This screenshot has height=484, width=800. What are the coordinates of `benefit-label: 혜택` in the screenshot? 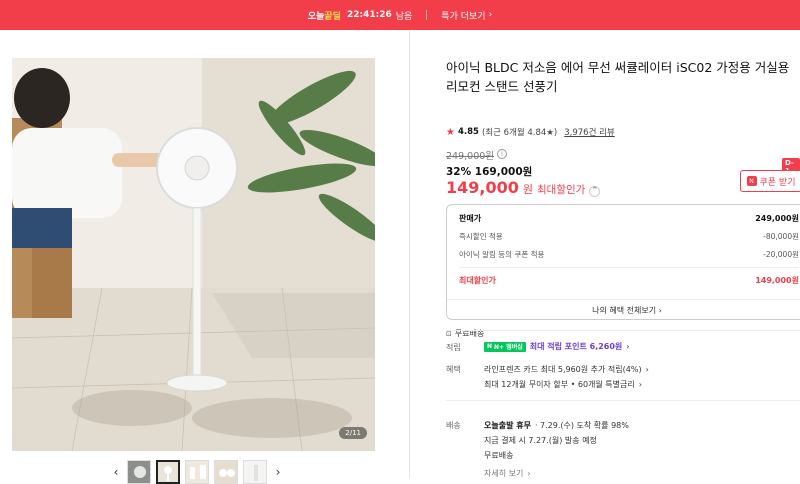 It's located at (453, 369).